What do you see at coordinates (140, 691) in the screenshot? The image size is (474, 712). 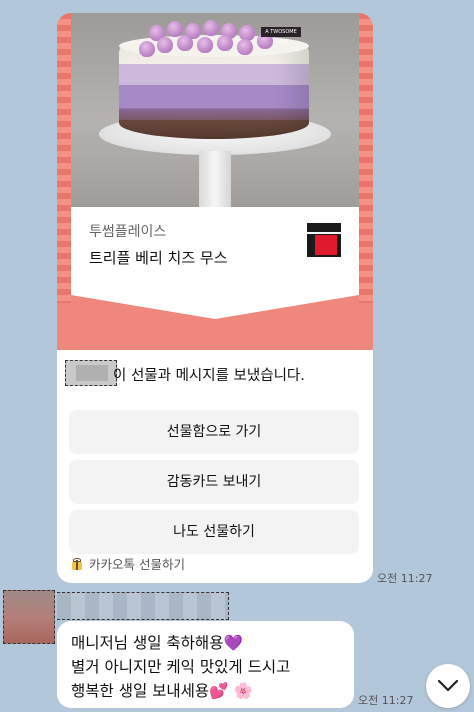 I see `message-text: 행복한 생일 보내세용` at bounding box center [140, 691].